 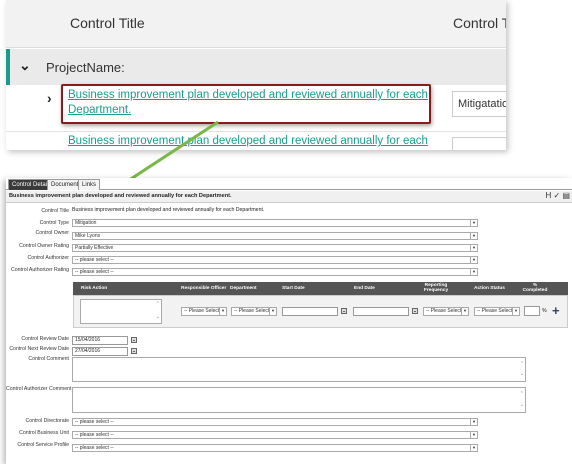 I want to click on label-service-profile: Control Service Profile, so click(x=43, y=445).